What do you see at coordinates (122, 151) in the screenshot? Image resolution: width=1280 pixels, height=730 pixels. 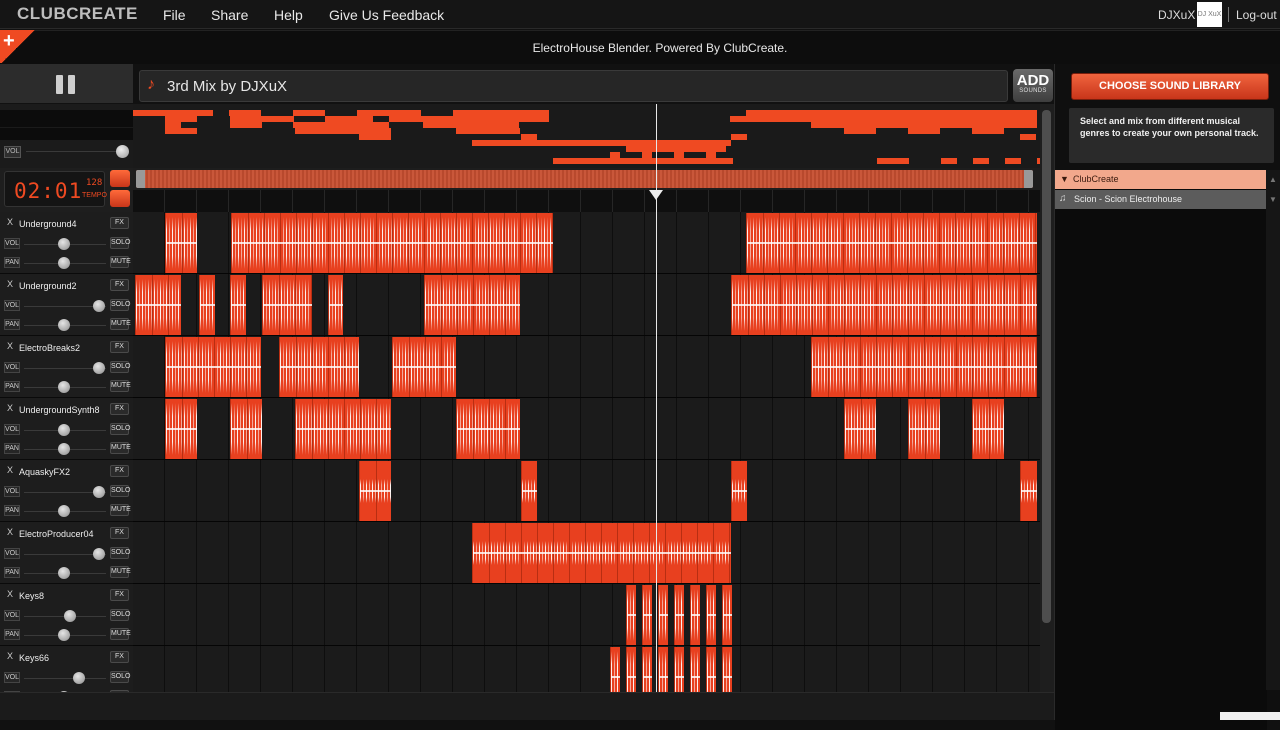 I see `master-volume-knob` at bounding box center [122, 151].